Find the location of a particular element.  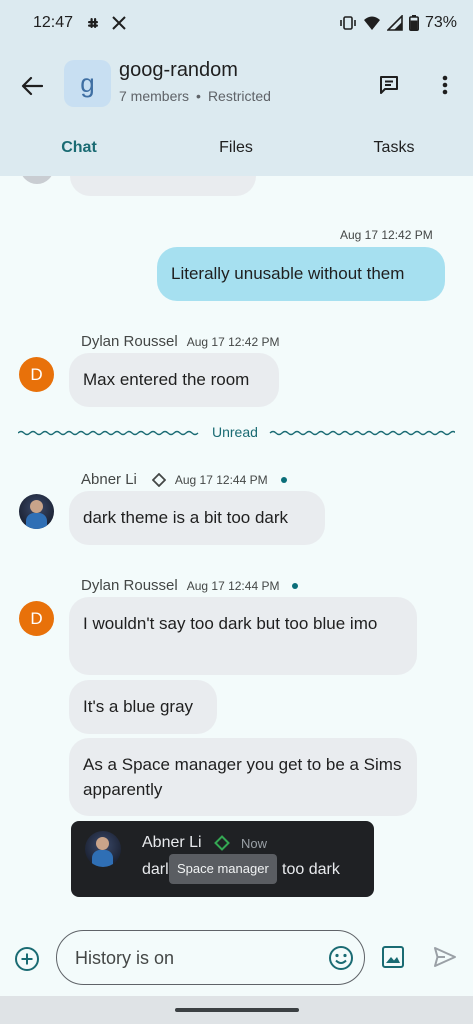

new-message-toast: Abner Li Now darl too dark Space manager is located at coordinates (222, 859).